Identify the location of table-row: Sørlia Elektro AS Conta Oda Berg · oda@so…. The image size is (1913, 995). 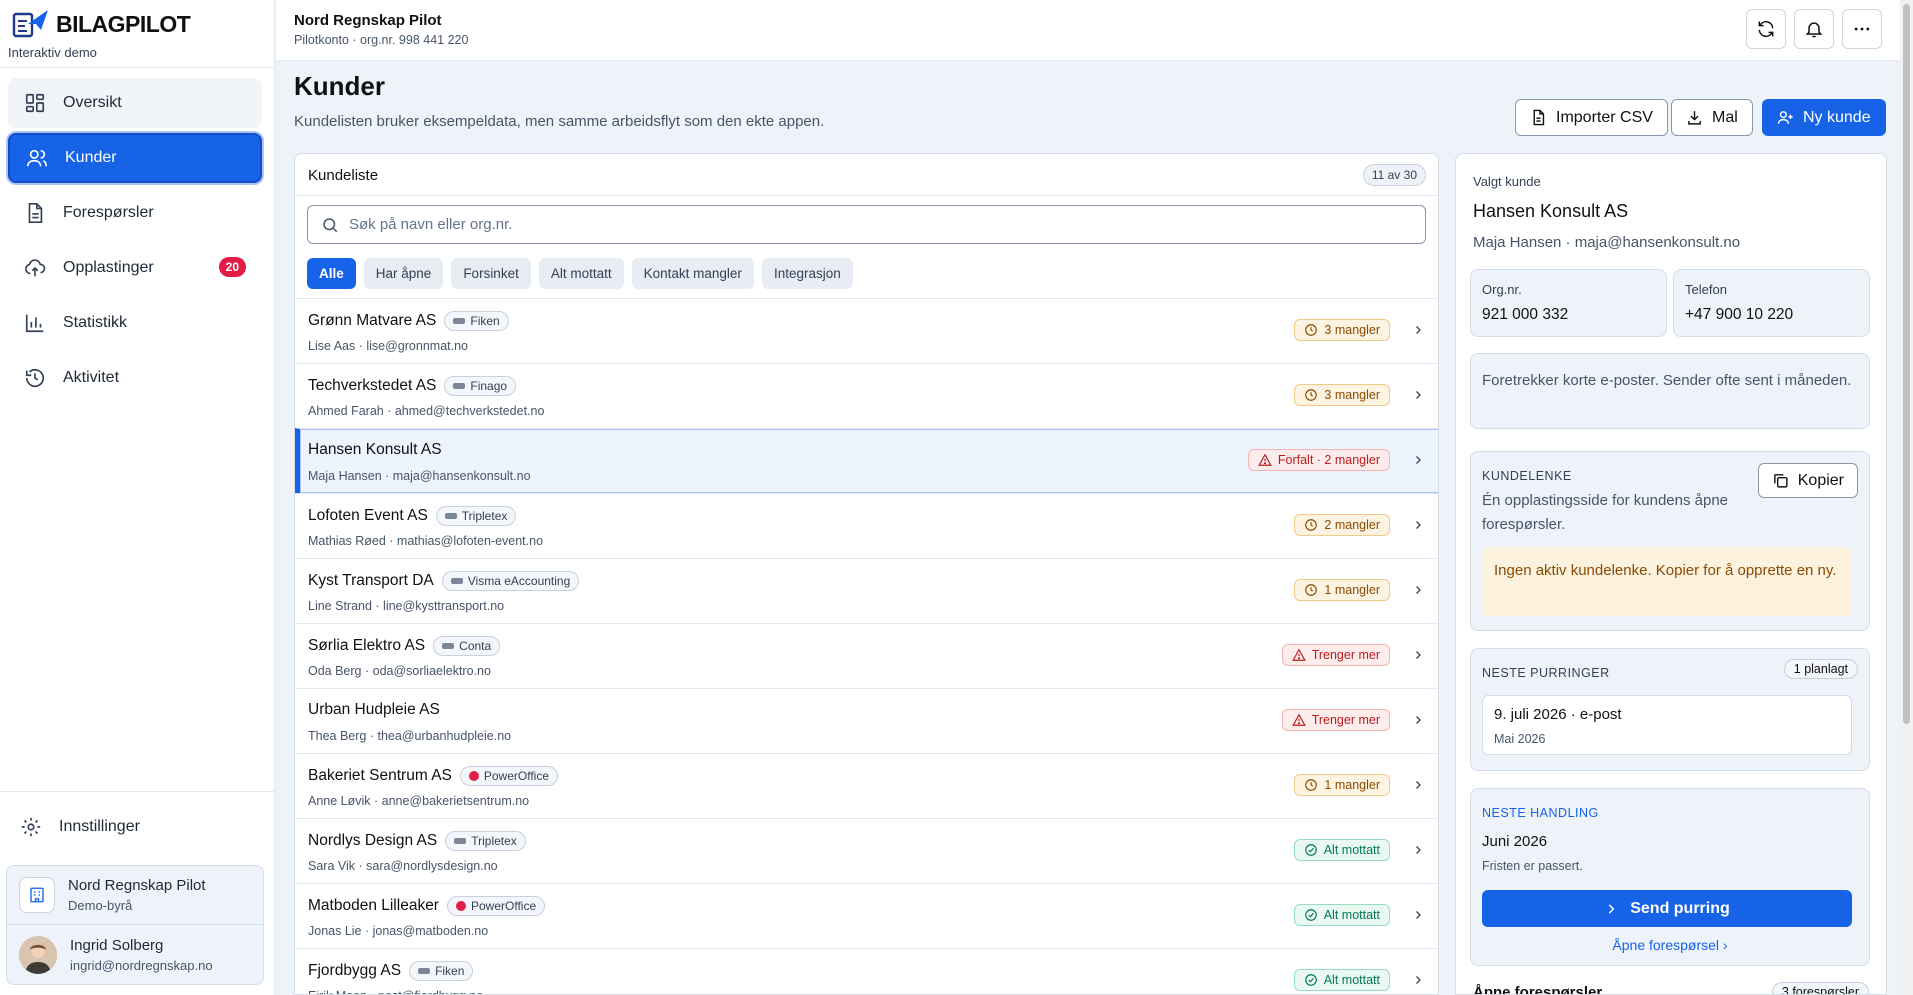
(866, 655).